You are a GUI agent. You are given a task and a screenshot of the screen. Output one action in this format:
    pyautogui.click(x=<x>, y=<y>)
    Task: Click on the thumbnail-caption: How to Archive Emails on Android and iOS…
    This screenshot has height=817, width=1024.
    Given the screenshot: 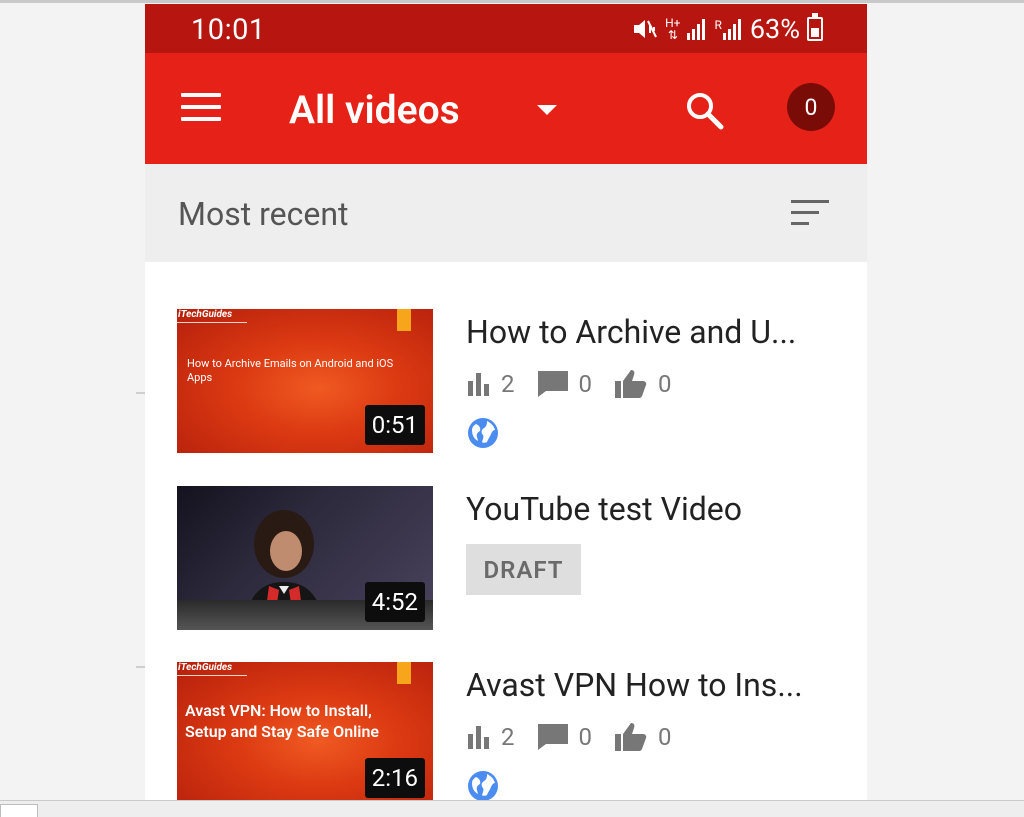 What is the action you would take?
    pyautogui.click(x=290, y=370)
    